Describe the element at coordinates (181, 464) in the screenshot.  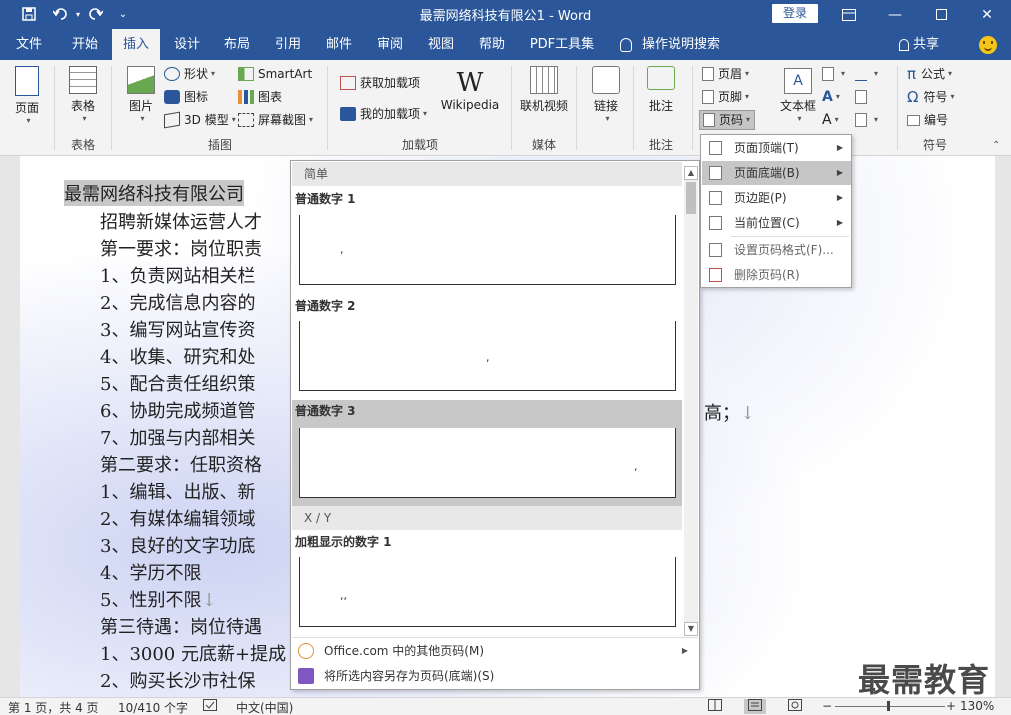
I see `doc-line: 第二要求：任职资格` at that location.